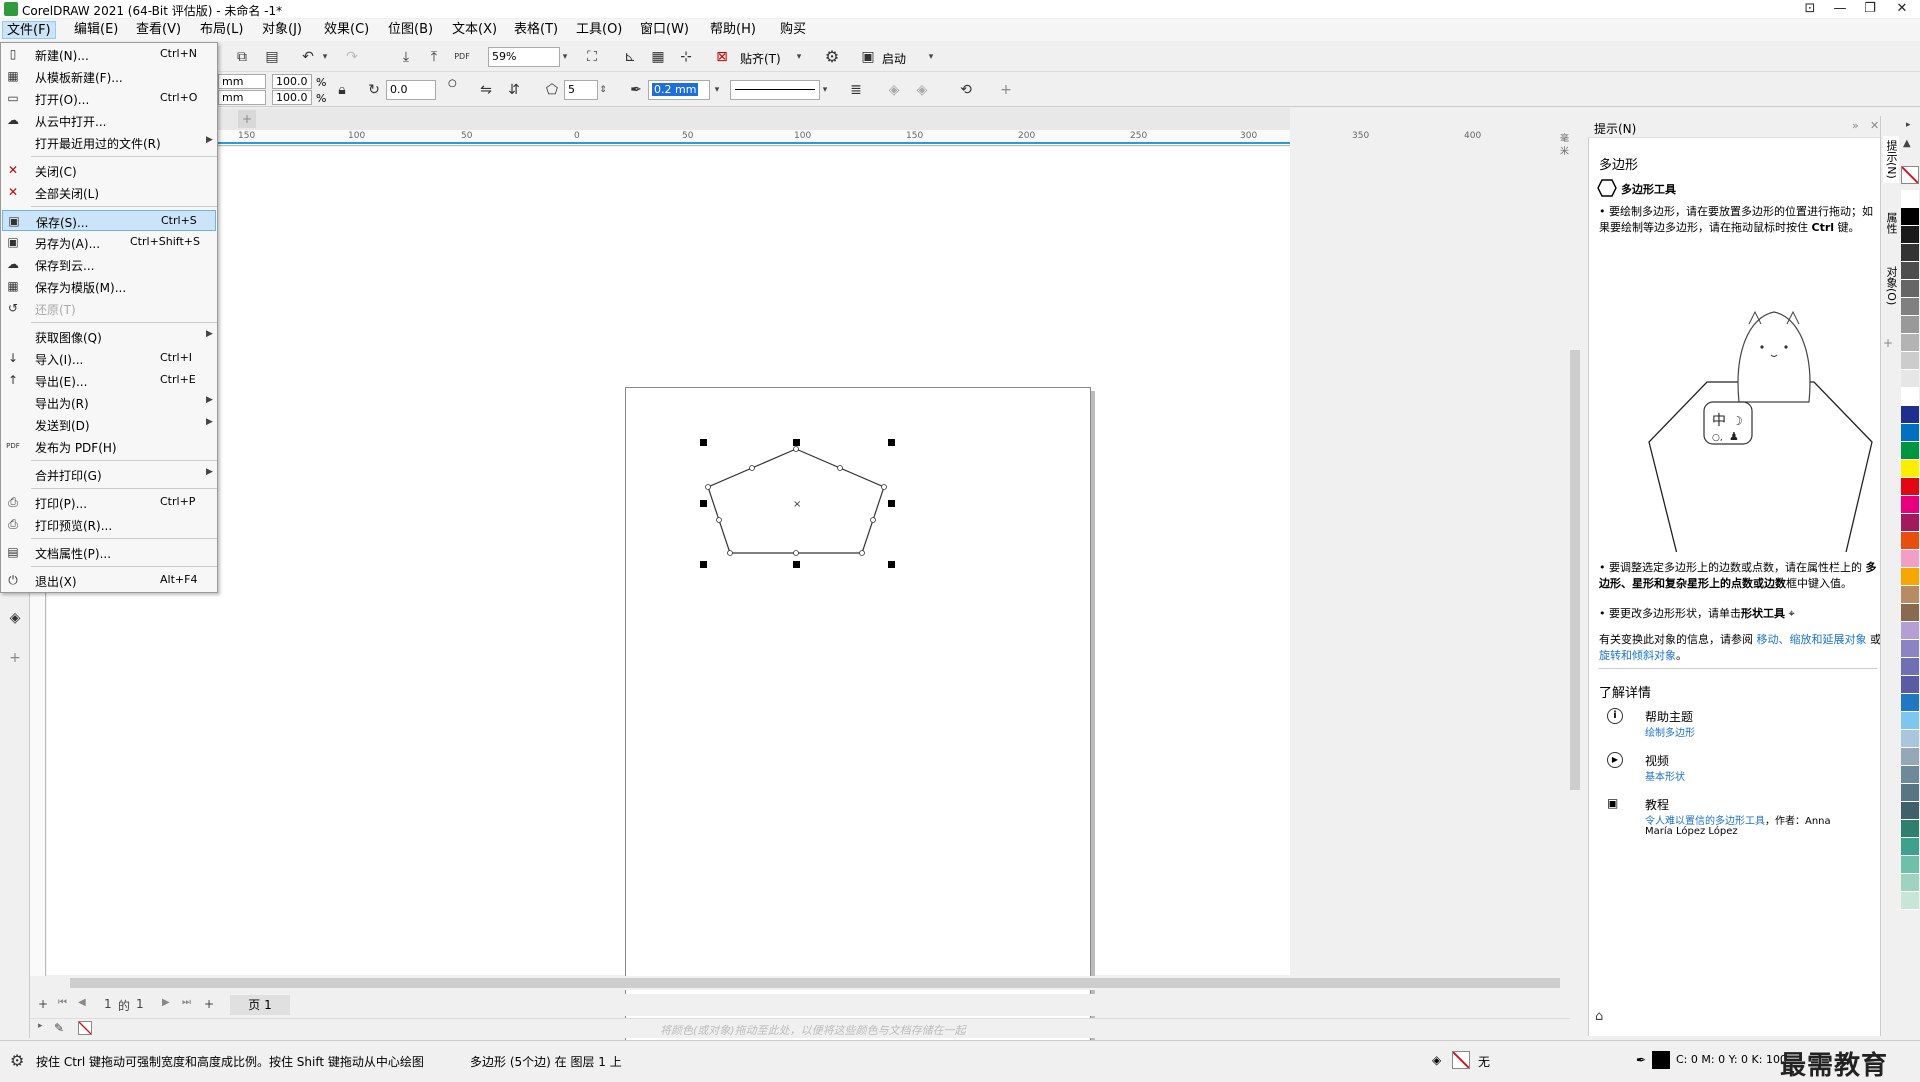 The width and height of the screenshot is (1920, 1082). I want to click on width-unit-field: mm, so click(242, 81).